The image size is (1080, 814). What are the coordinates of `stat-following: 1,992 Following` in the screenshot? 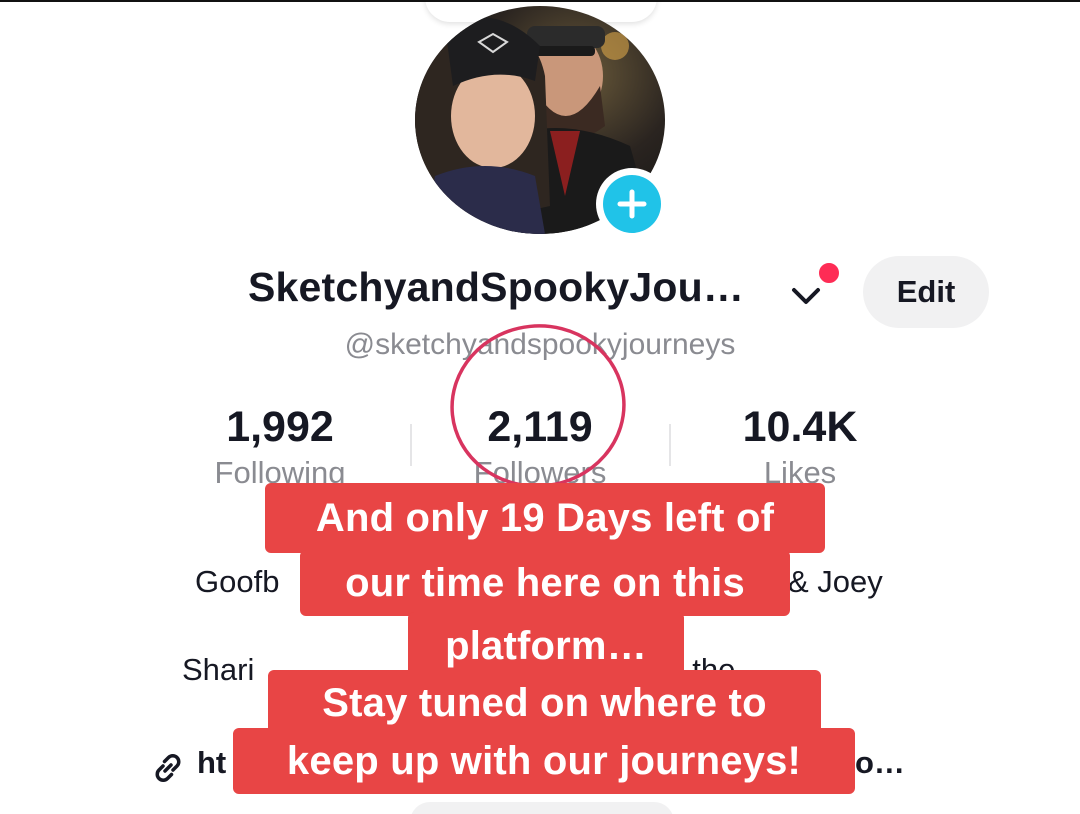 It's located at (280, 446).